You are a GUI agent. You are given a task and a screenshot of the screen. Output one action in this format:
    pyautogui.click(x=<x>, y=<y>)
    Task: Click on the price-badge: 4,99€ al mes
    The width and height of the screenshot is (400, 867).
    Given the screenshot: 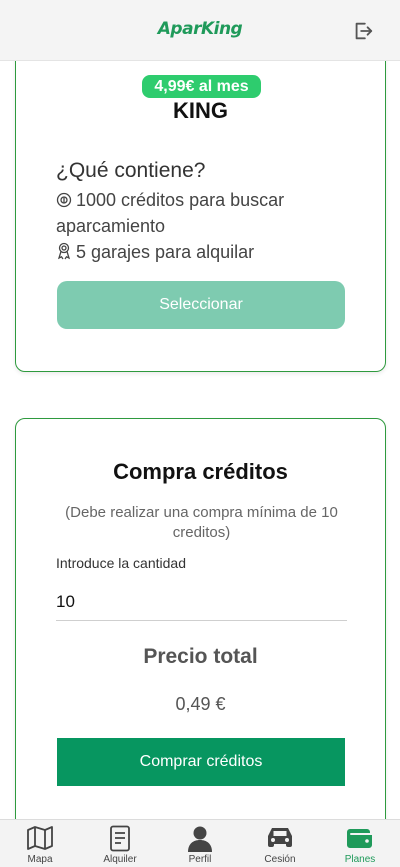 What is the action you would take?
    pyautogui.click(x=201, y=86)
    